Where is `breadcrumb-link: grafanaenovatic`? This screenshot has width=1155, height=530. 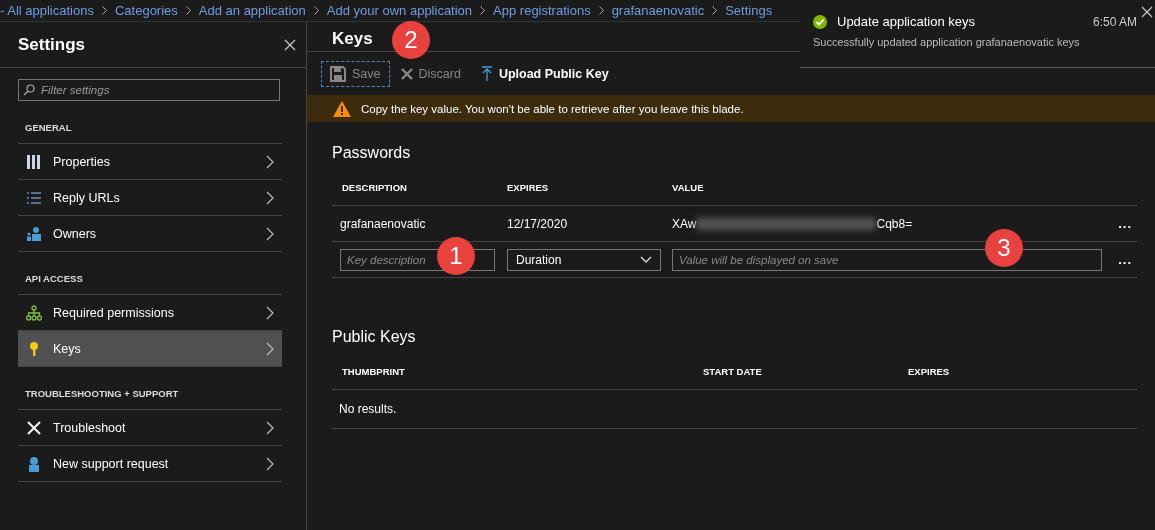
breadcrumb-link: grafanaenovatic is located at coordinates (658, 10).